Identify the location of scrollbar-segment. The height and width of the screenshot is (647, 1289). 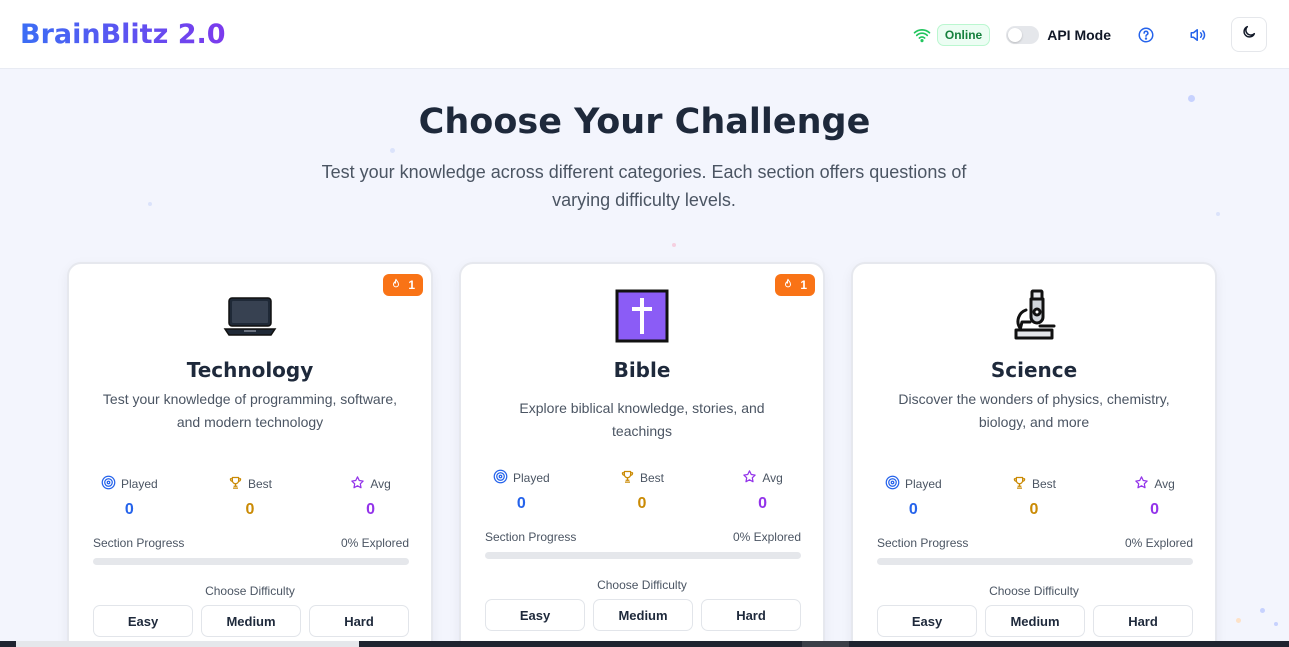
(825, 644).